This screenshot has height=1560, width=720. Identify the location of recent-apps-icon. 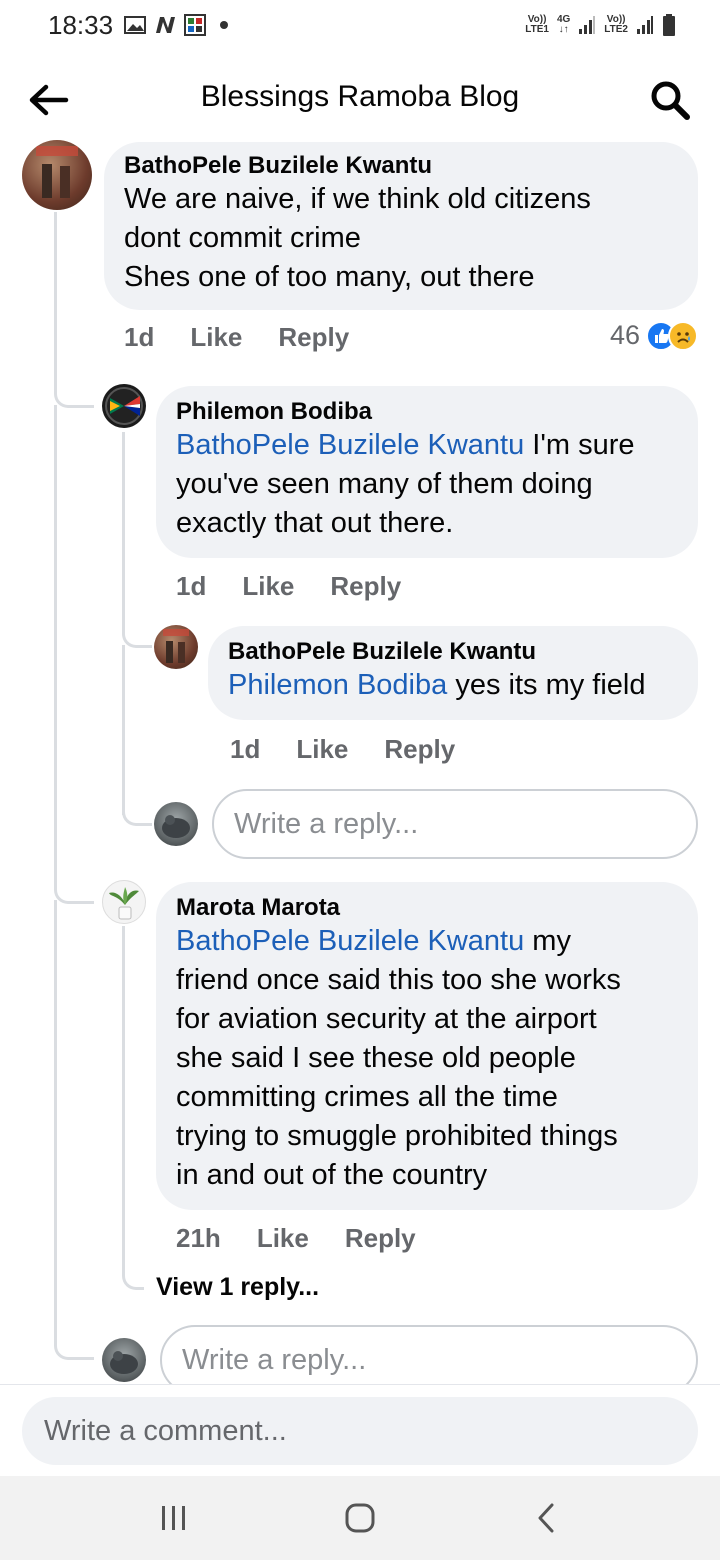
(174, 1518).